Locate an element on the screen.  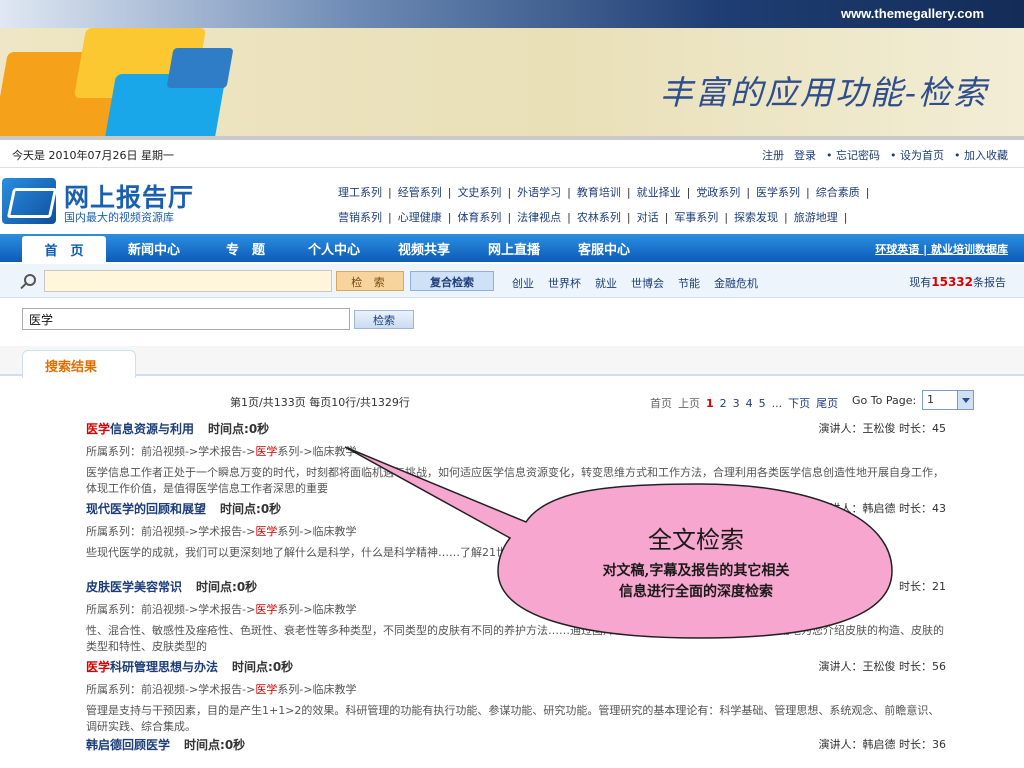
set-homepage-link: • 设为首页 is located at coordinates (917, 155).